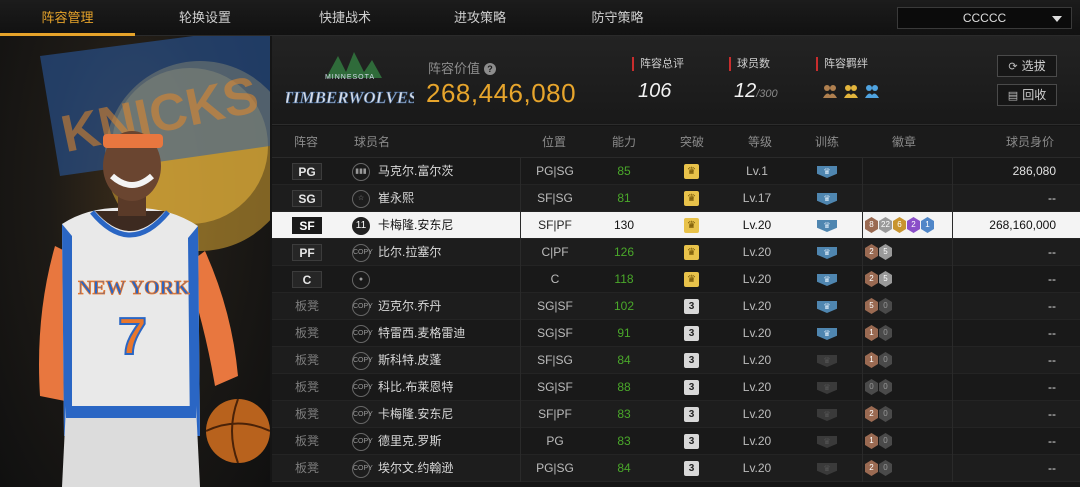  Describe the element at coordinates (415, 387) in the screenshot. I see `player-name: 科比.布莱恩特` at that location.